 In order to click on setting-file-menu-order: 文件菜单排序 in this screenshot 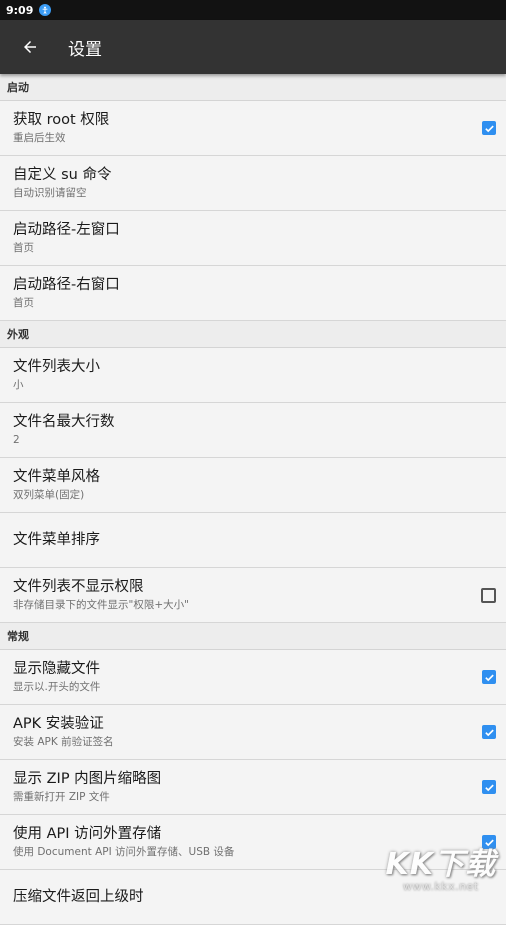, I will do `click(253, 540)`.